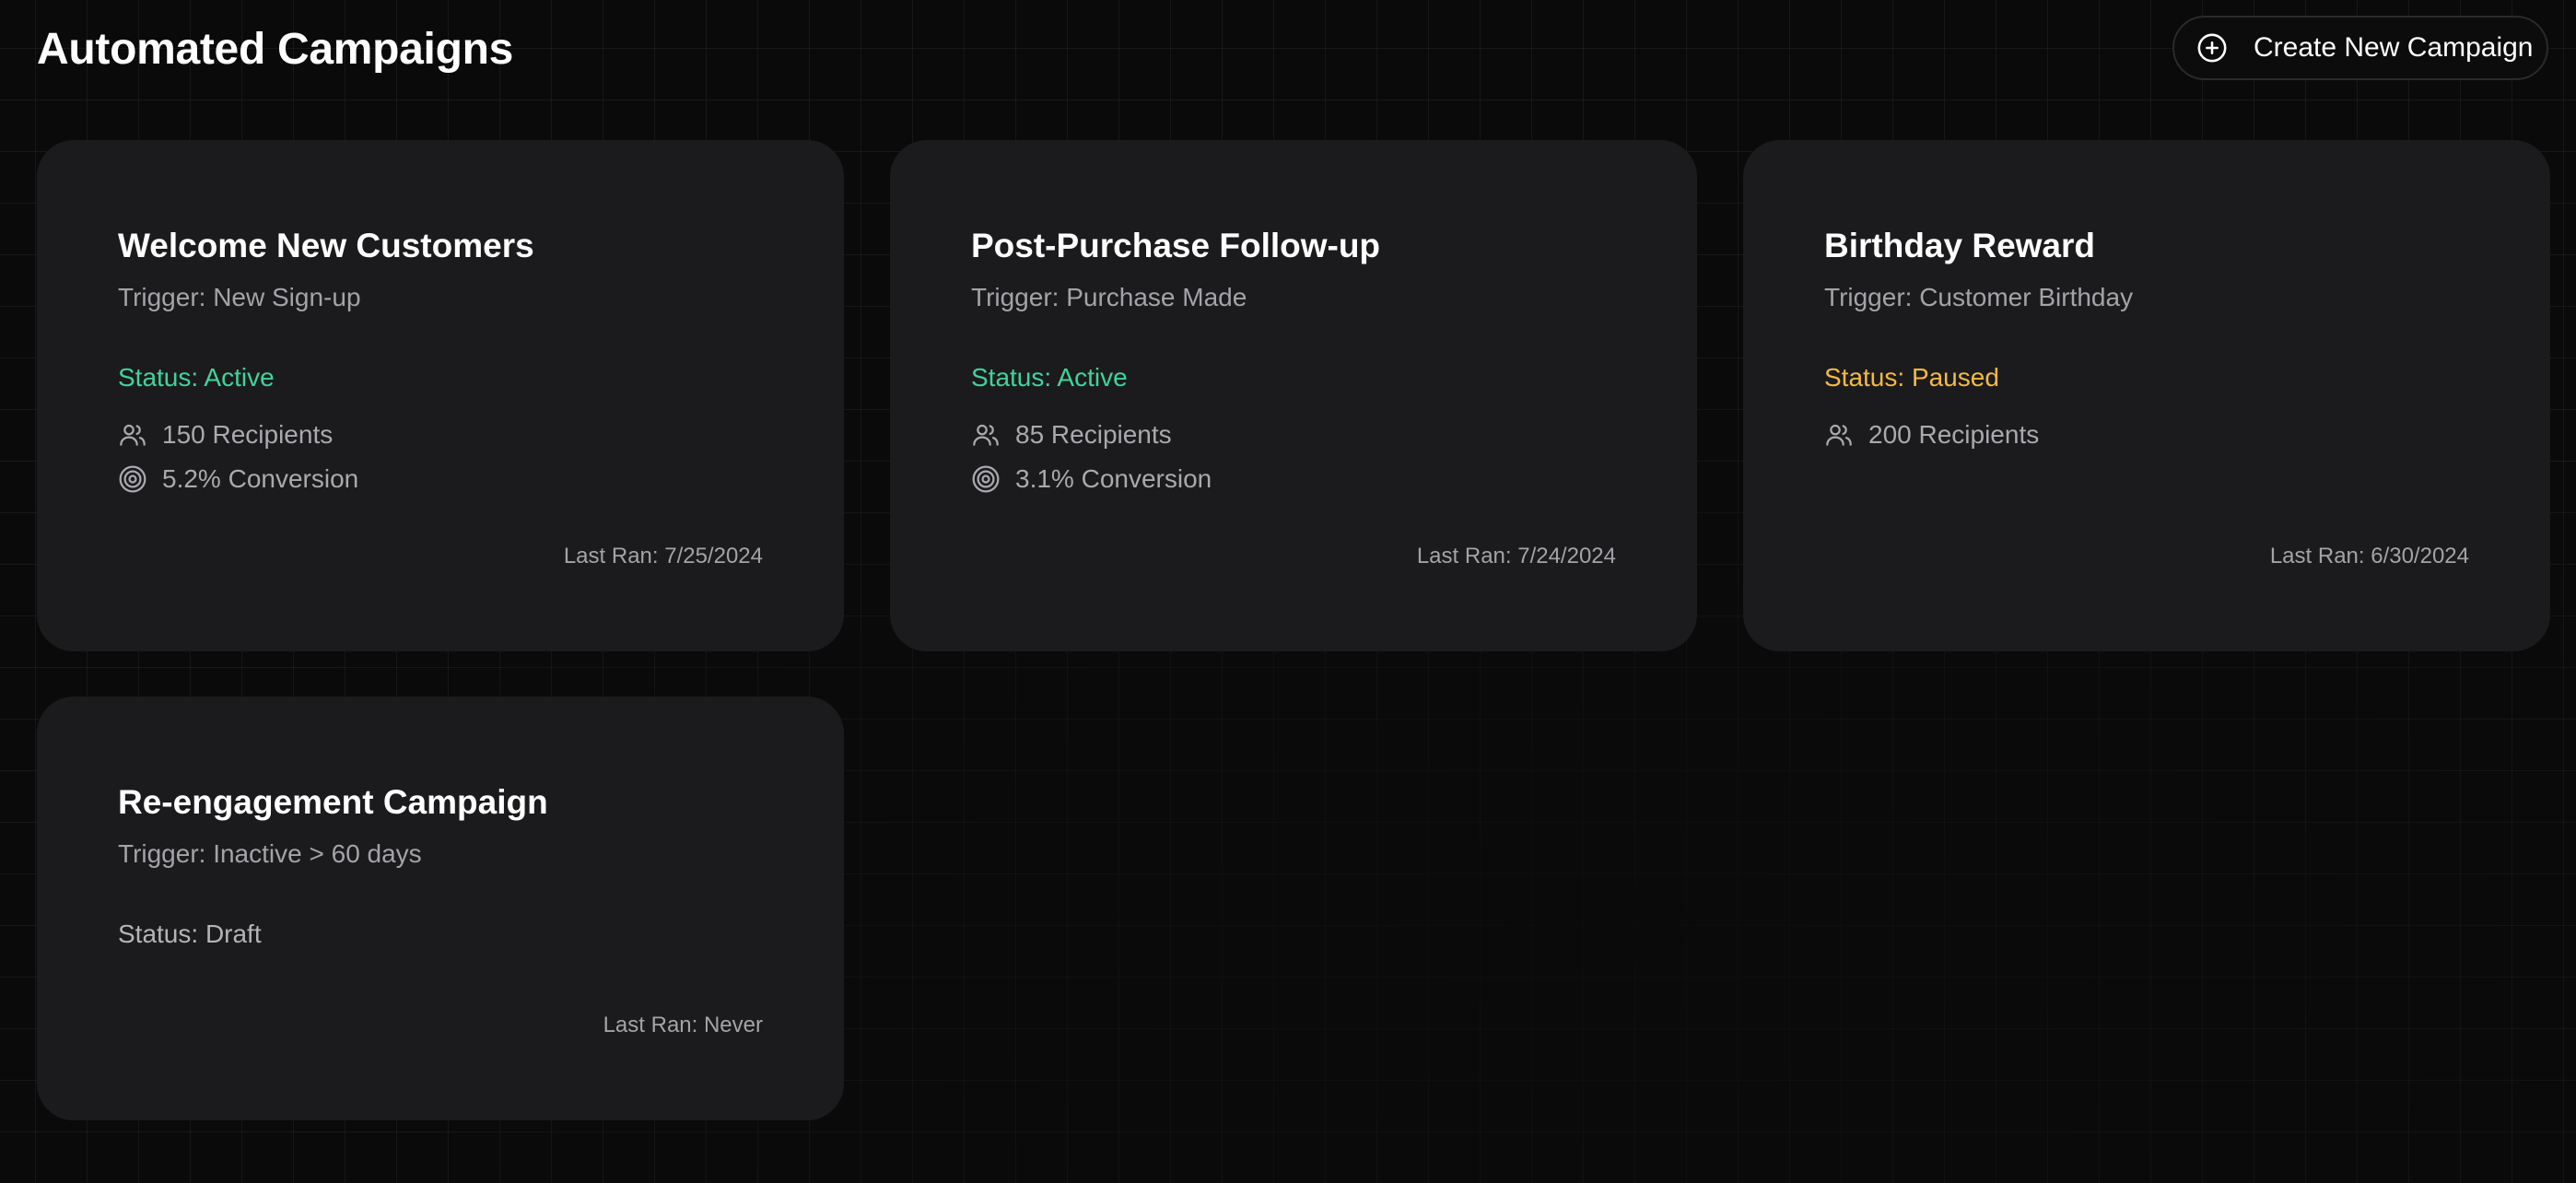 The height and width of the screenshot is (1183, 2576). Describe the element at coordinates (239, 297) in the screenshot. I see `campaign-trigger: Trigger: New Sign-up` at that location.